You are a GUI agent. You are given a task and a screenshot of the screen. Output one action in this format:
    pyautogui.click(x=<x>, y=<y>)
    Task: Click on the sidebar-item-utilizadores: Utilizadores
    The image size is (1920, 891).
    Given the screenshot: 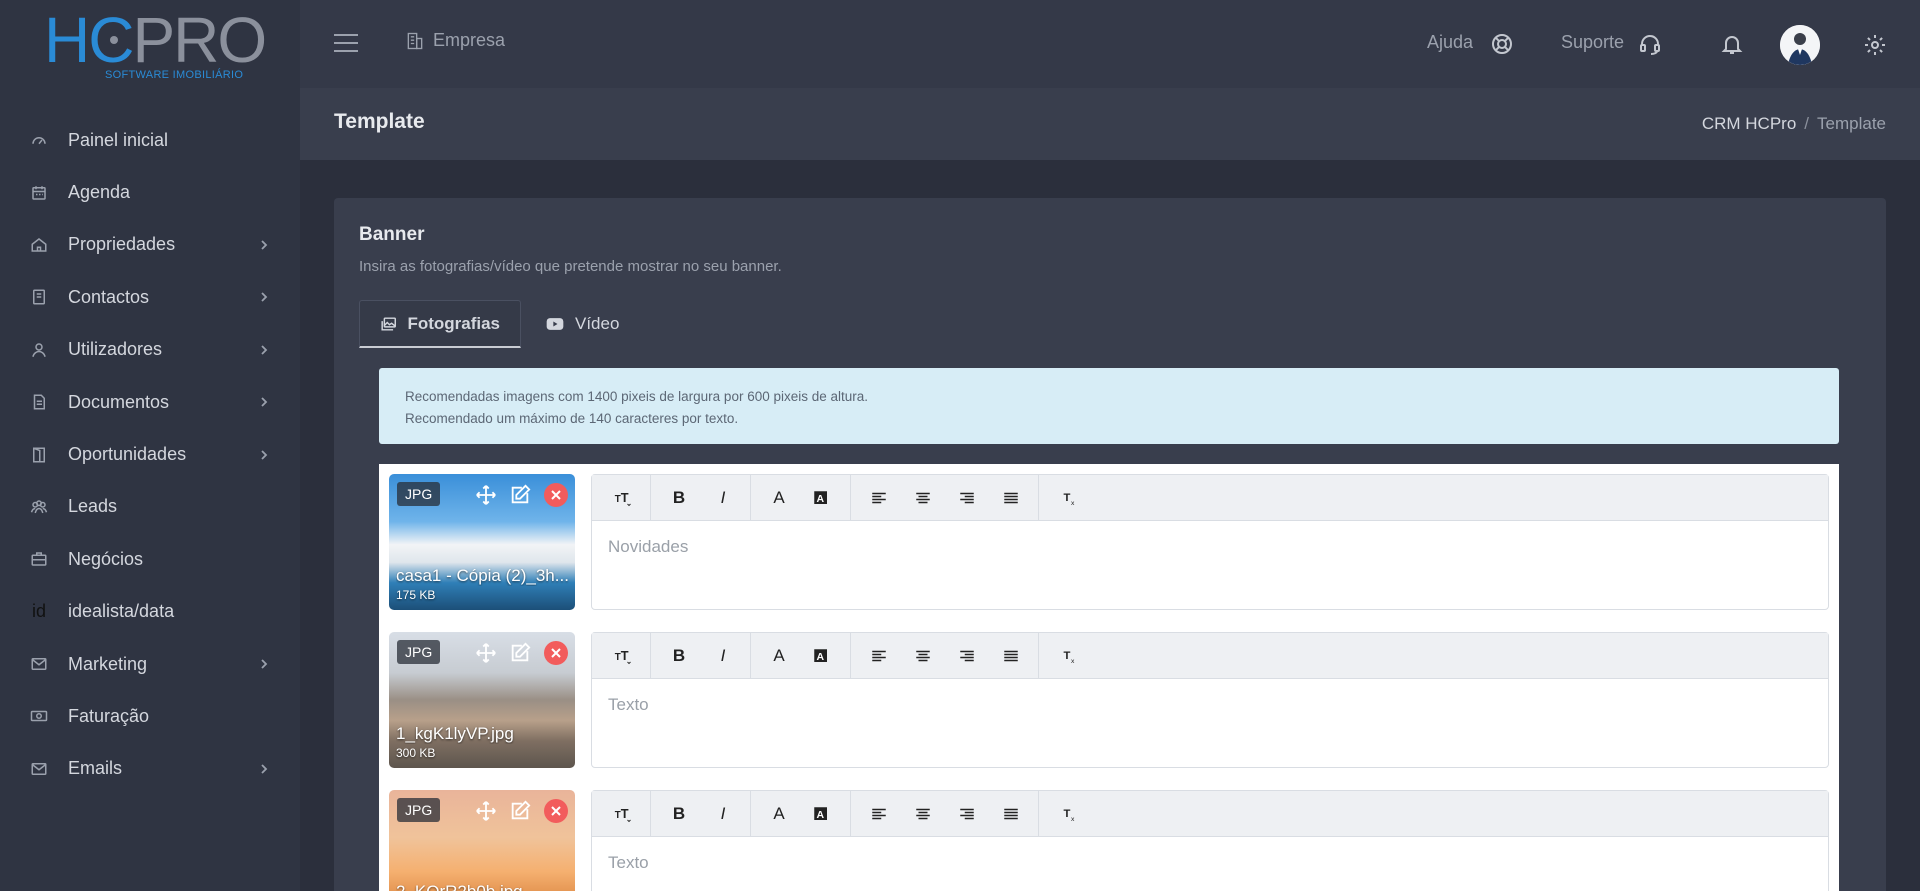 What is the action you would take?
    pyautogui.click(x=150, y=350)
    